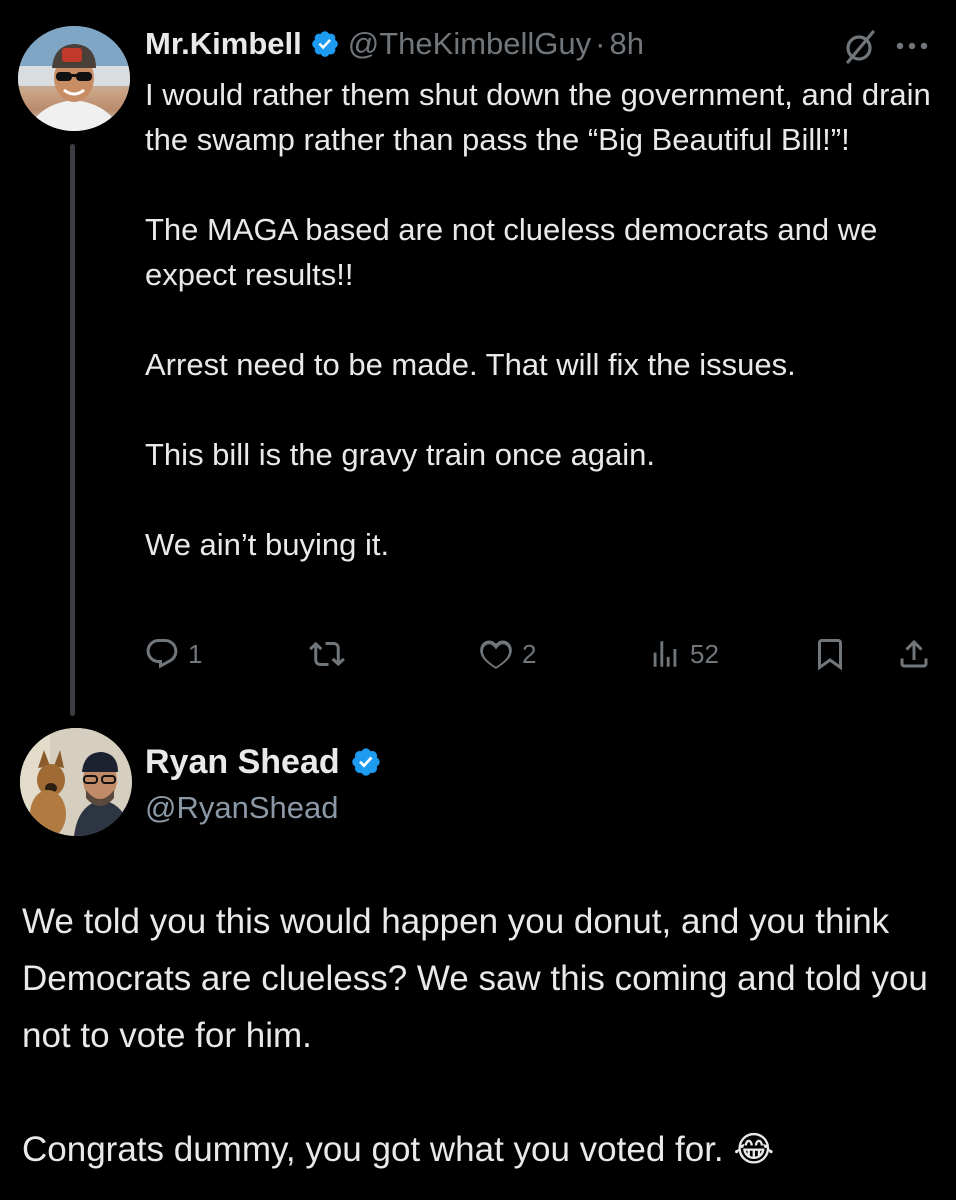 This screenshot has height=1200, width=956. I want to click on reply-icon, so click(162, 654).